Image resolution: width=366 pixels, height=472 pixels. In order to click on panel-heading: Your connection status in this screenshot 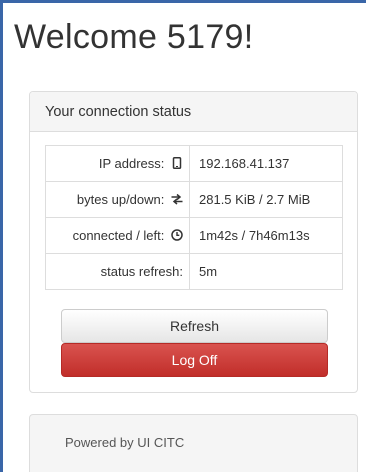, I will do `click(193, 112)`.